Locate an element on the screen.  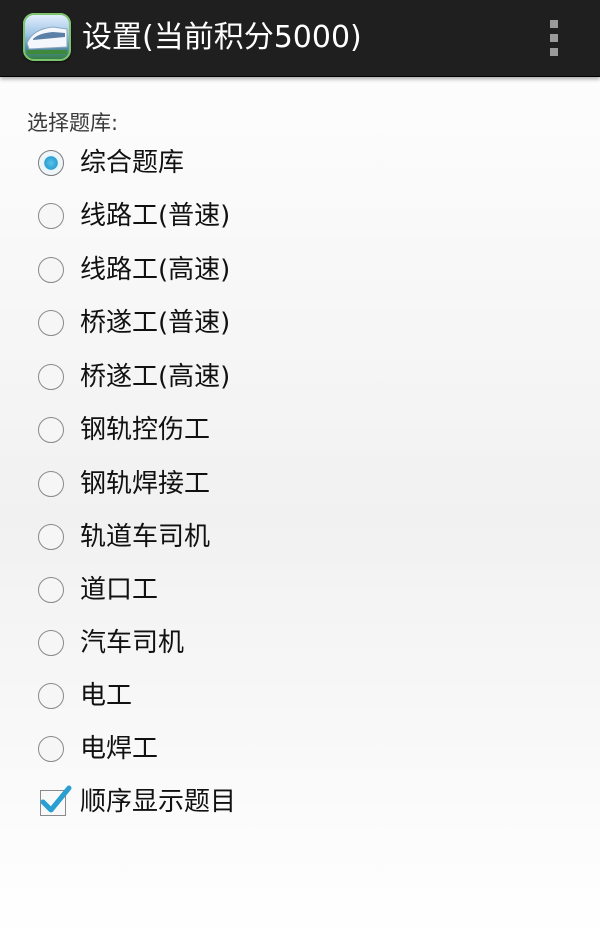
overflow-menu-icon is located at coordinates (554, 38).